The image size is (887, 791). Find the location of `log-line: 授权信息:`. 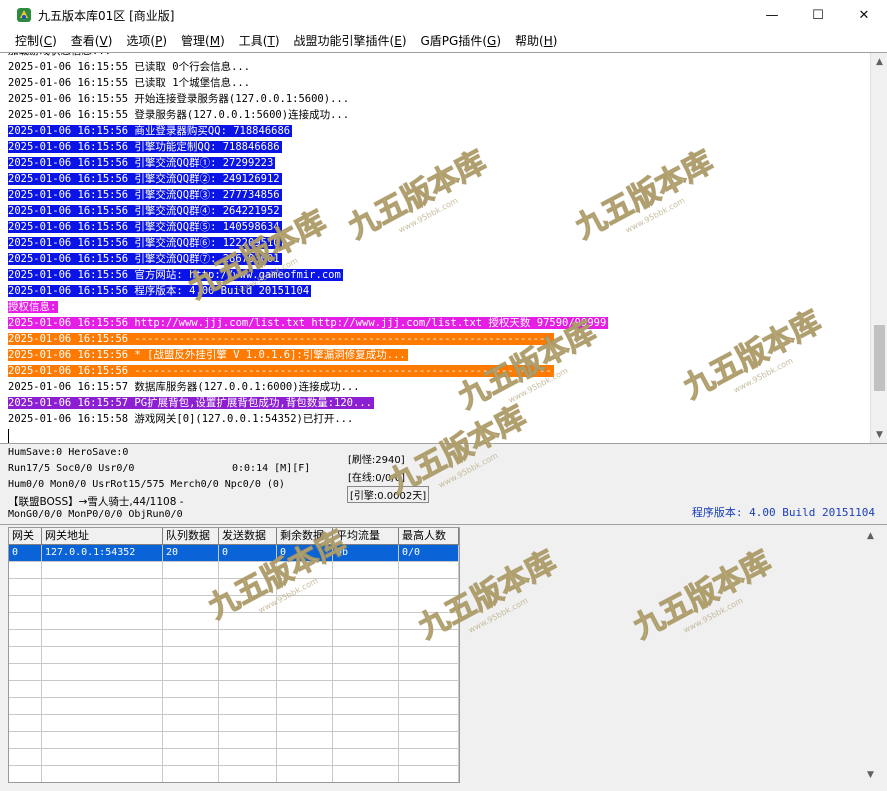

log-line: 授权信息: is located at coordinates (433, 307).